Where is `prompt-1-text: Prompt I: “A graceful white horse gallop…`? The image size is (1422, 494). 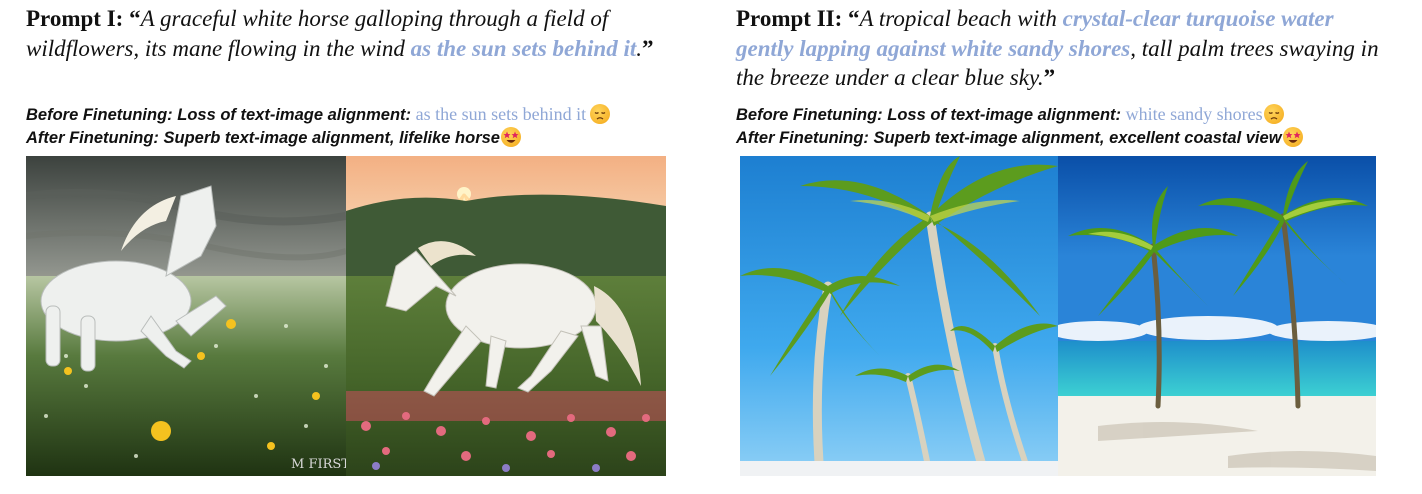 prompt-1-text: Prompt I: “A graceful white horse gallop… is located at coordinates (356, 33).